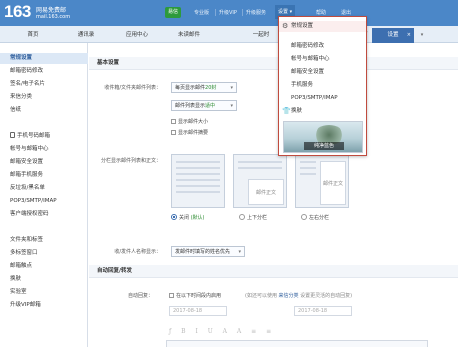 The image size is (458, 347). I want to click on layout-radio-left-right: 左右分栏, so click(315, 217).